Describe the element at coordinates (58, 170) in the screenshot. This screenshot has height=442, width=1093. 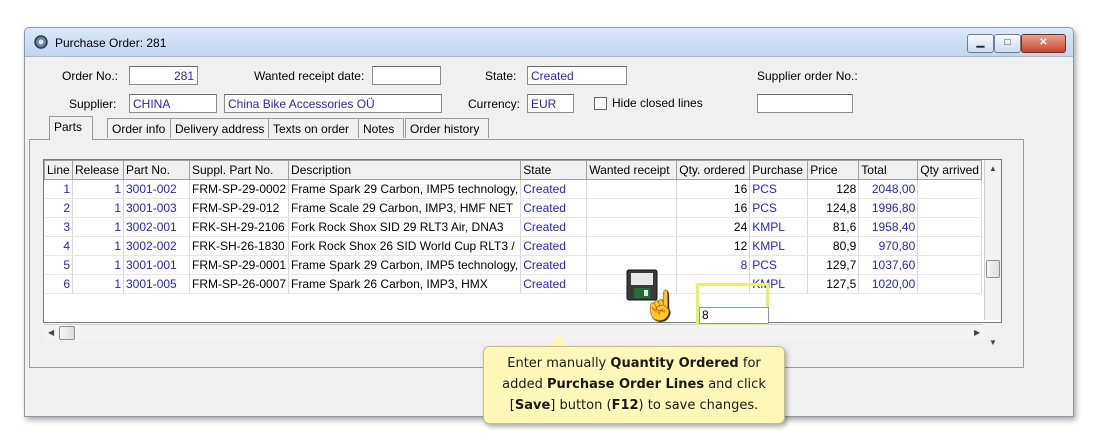
I see `col-line: Line` at that location.